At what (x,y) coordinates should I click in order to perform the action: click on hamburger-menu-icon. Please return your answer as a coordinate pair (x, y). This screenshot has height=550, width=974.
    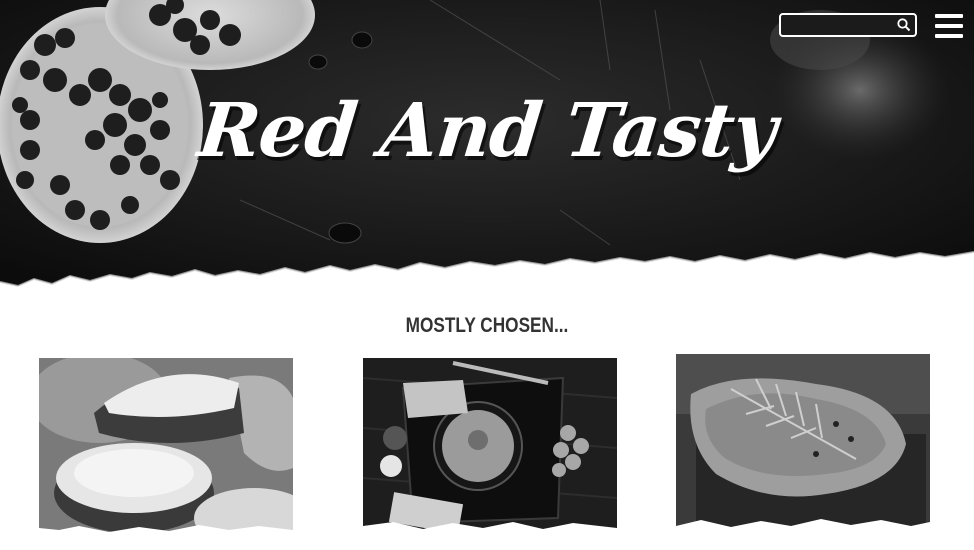
    Looking at the image, I should click on (949, 26).